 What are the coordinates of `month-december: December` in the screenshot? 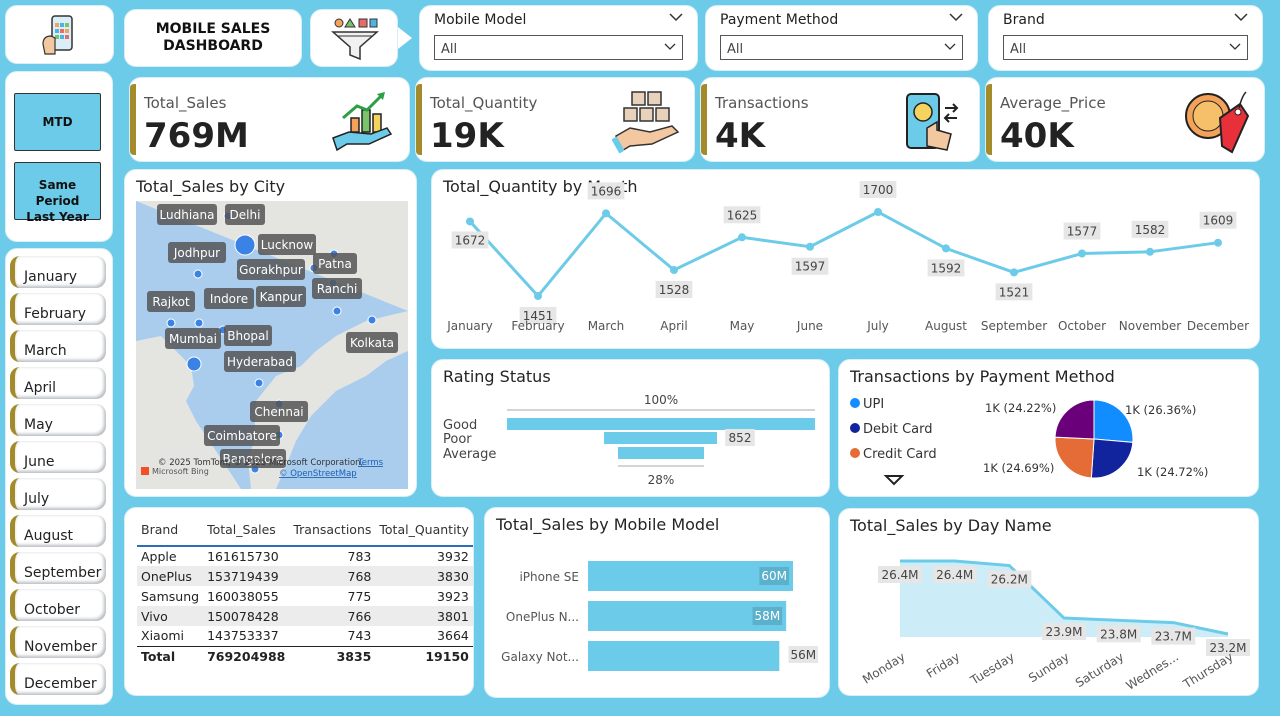 It's located at (58, 679).